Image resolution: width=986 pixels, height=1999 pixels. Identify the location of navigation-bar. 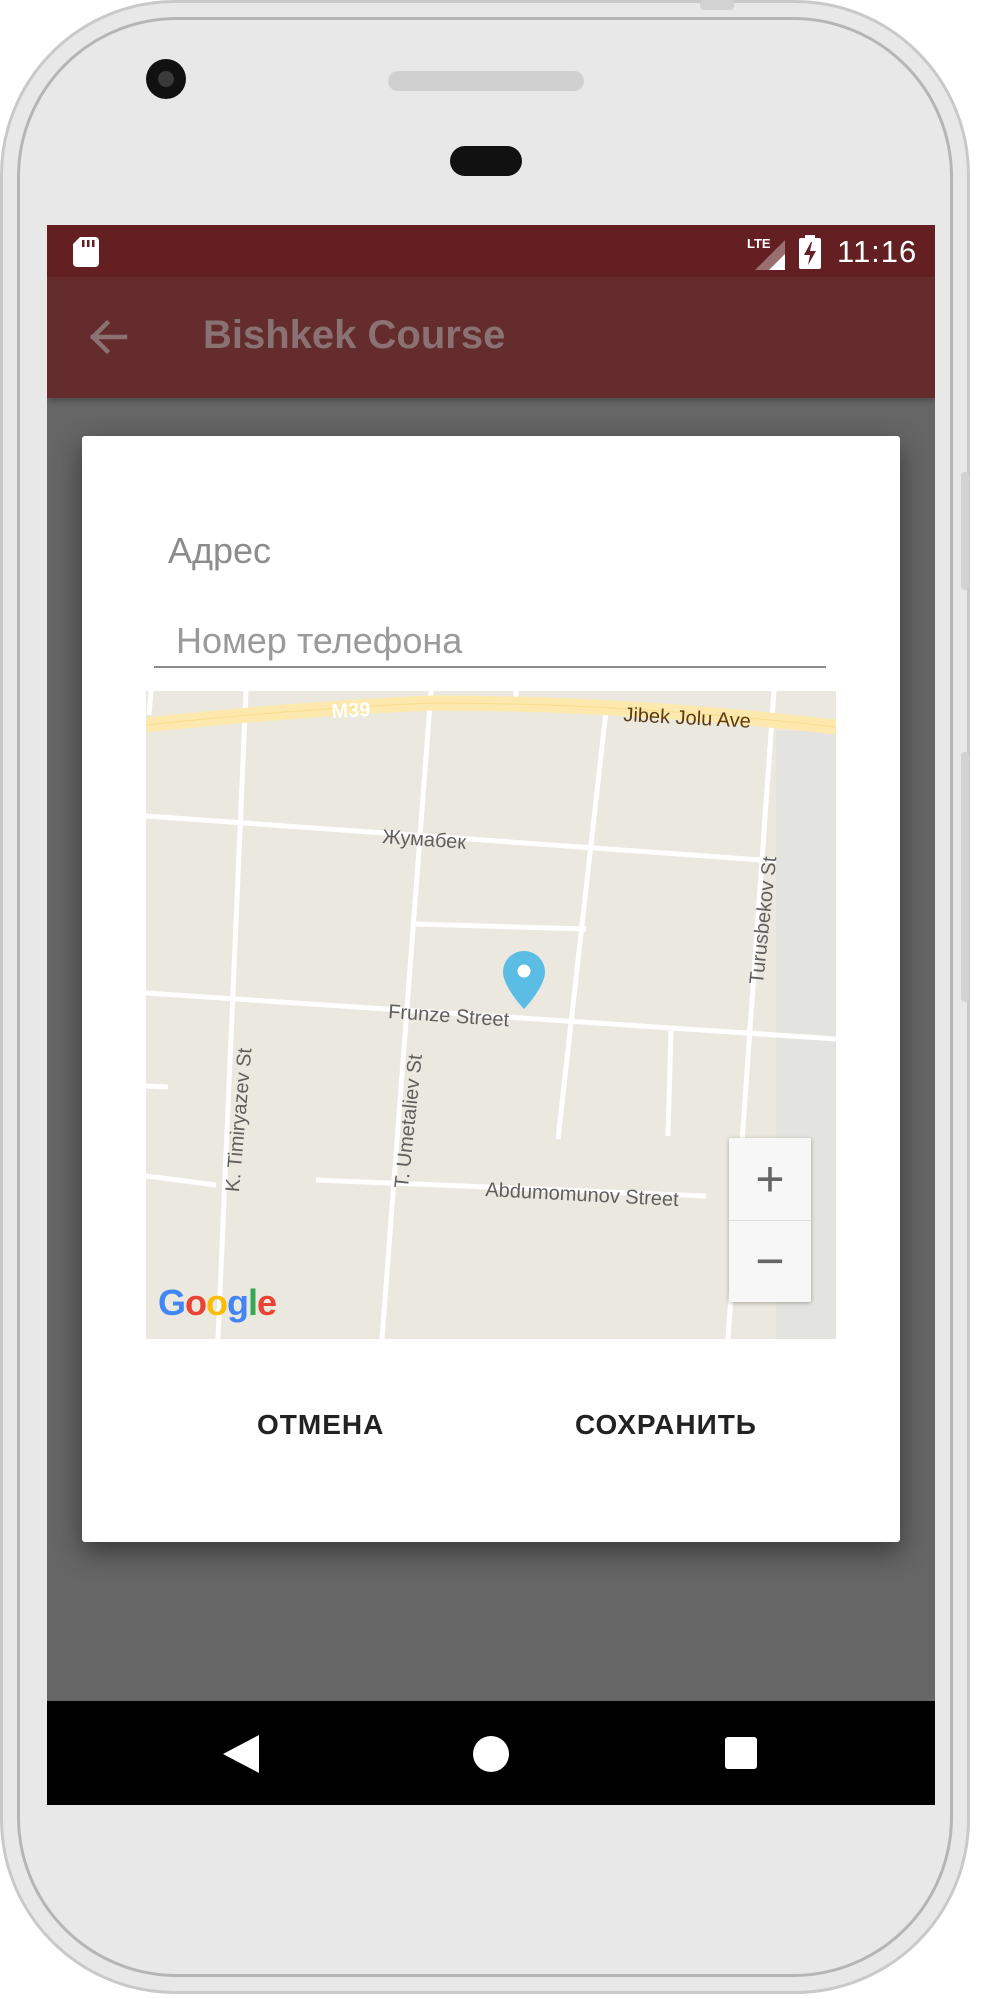
(491, 1753).